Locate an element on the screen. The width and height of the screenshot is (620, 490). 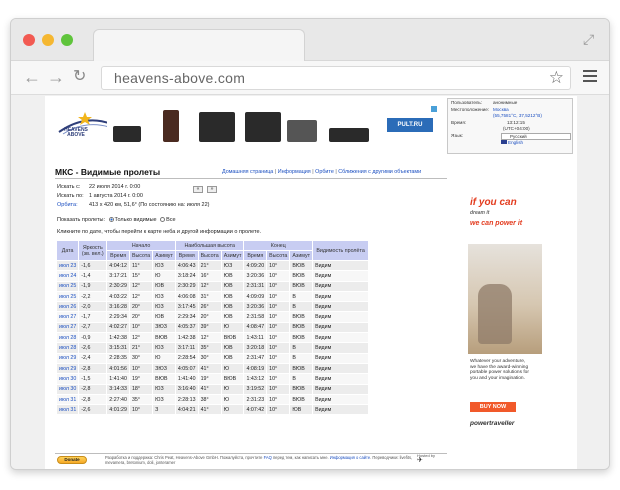
adchoices-icon is located at coordinates (434, 109).